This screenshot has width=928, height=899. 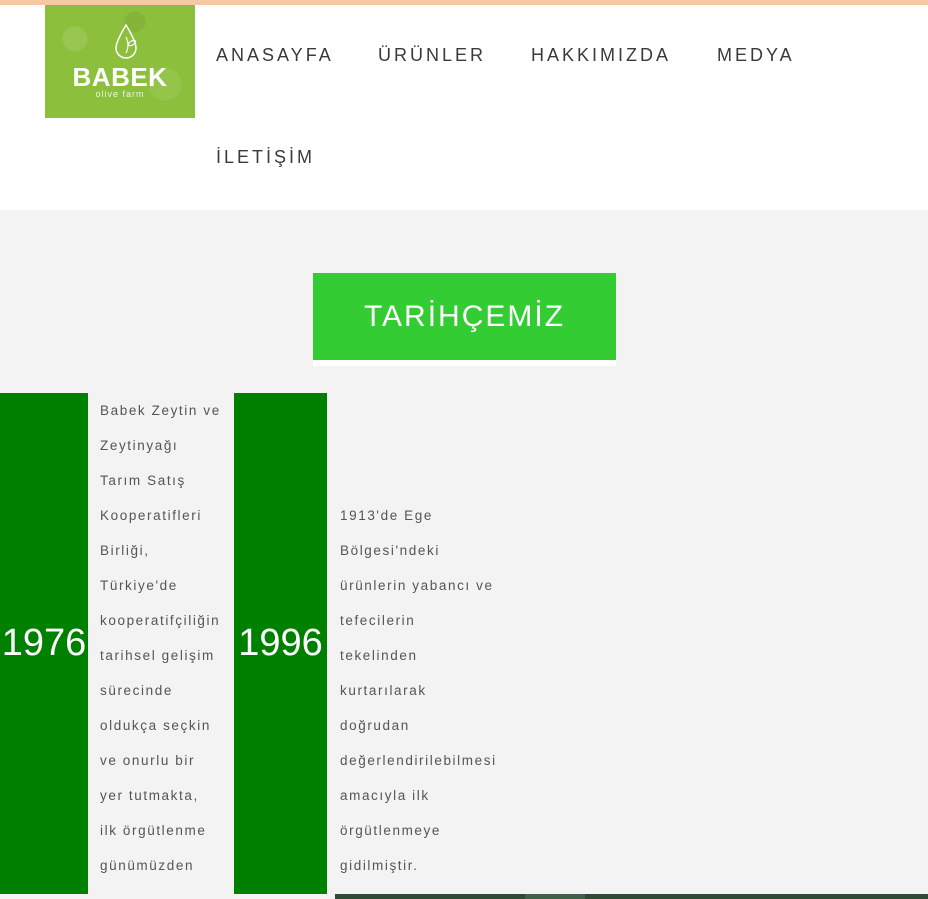 I want to click on nav-item-hakkimizda: HAKKIMIZDA, so click(x=601, y=55).